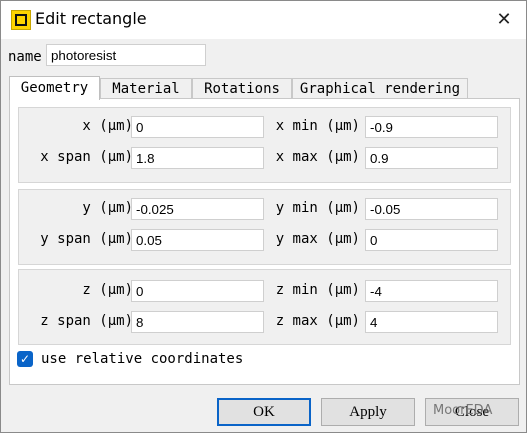 This screenshot has height=433, width=527. I want to click on name-label: name, so click(25, 57).